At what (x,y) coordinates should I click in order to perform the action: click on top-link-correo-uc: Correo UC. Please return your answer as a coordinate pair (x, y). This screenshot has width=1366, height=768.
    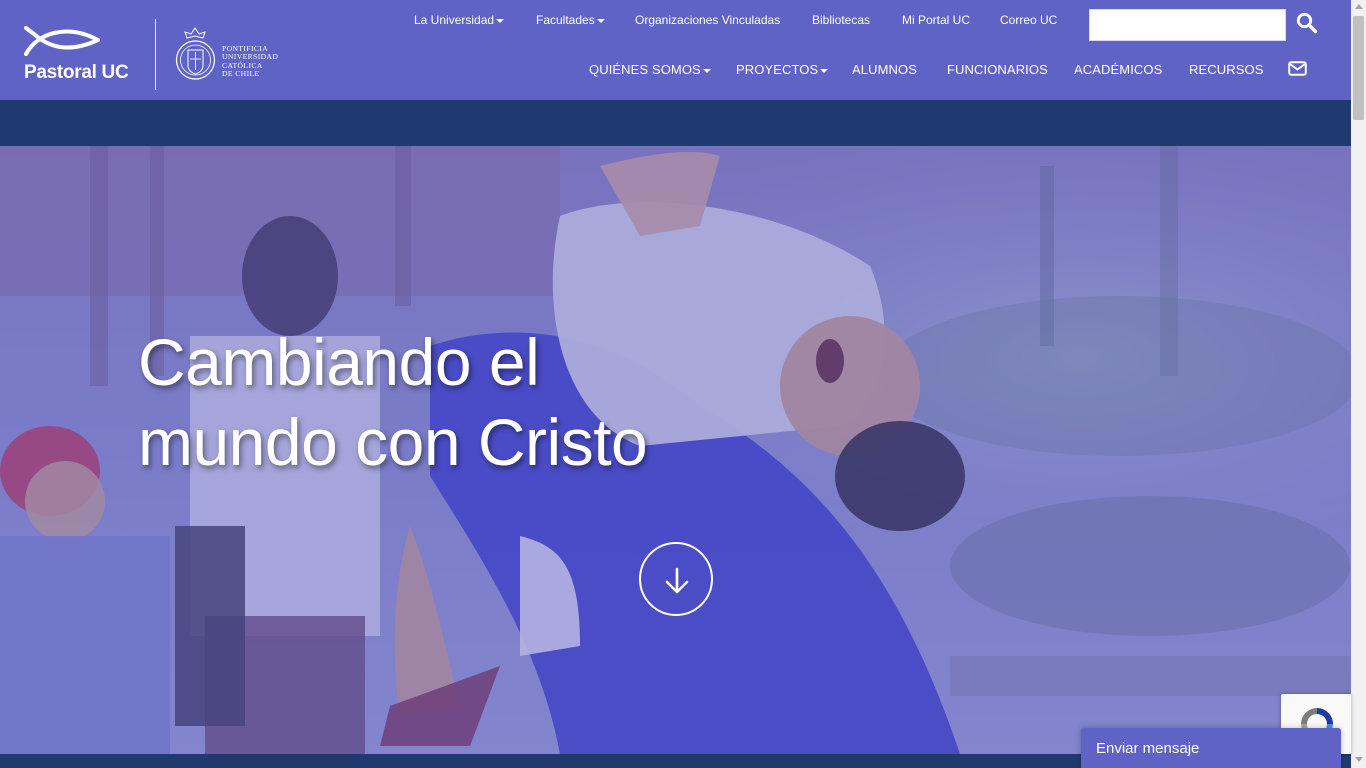
    Looking at the image, I should click on (1028, 20).